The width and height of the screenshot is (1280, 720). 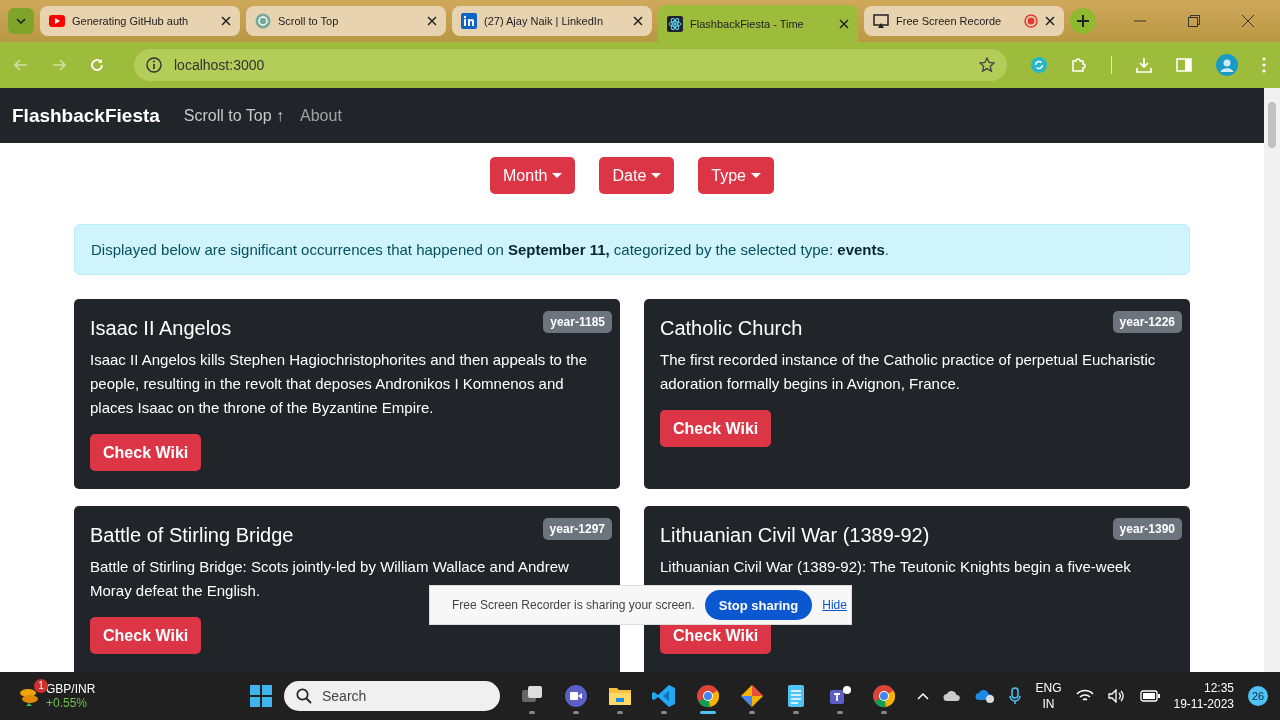 I want to click on microphone-icon, so click(x=1015, y=696).